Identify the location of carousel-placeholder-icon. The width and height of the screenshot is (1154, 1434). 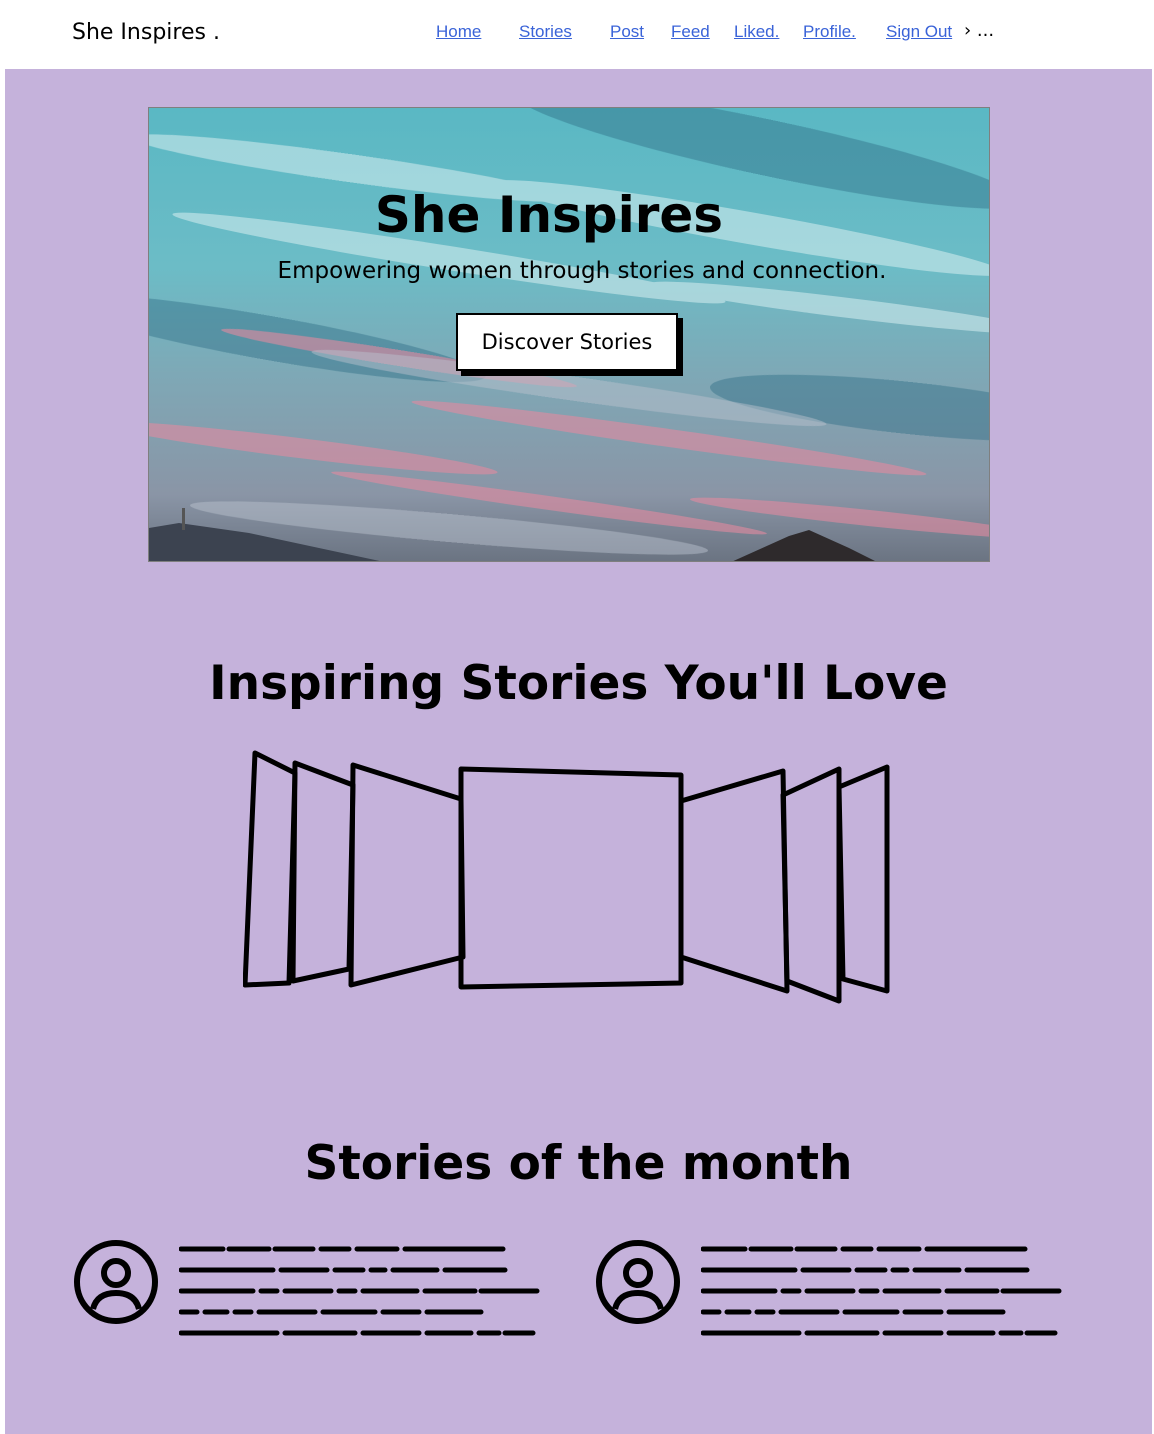
(572, 884).